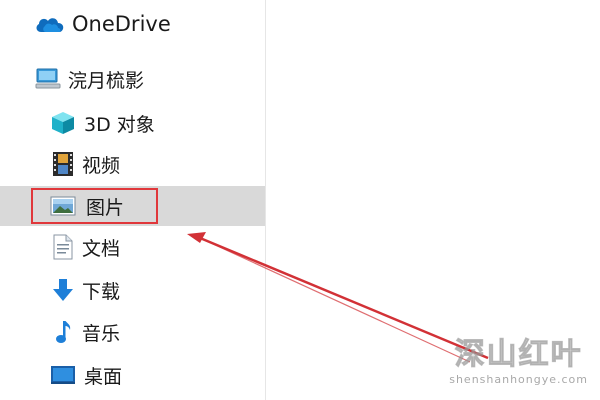  I want to click on watermark: 深山红叶 shenshanhongye.com, so click(518, 358).